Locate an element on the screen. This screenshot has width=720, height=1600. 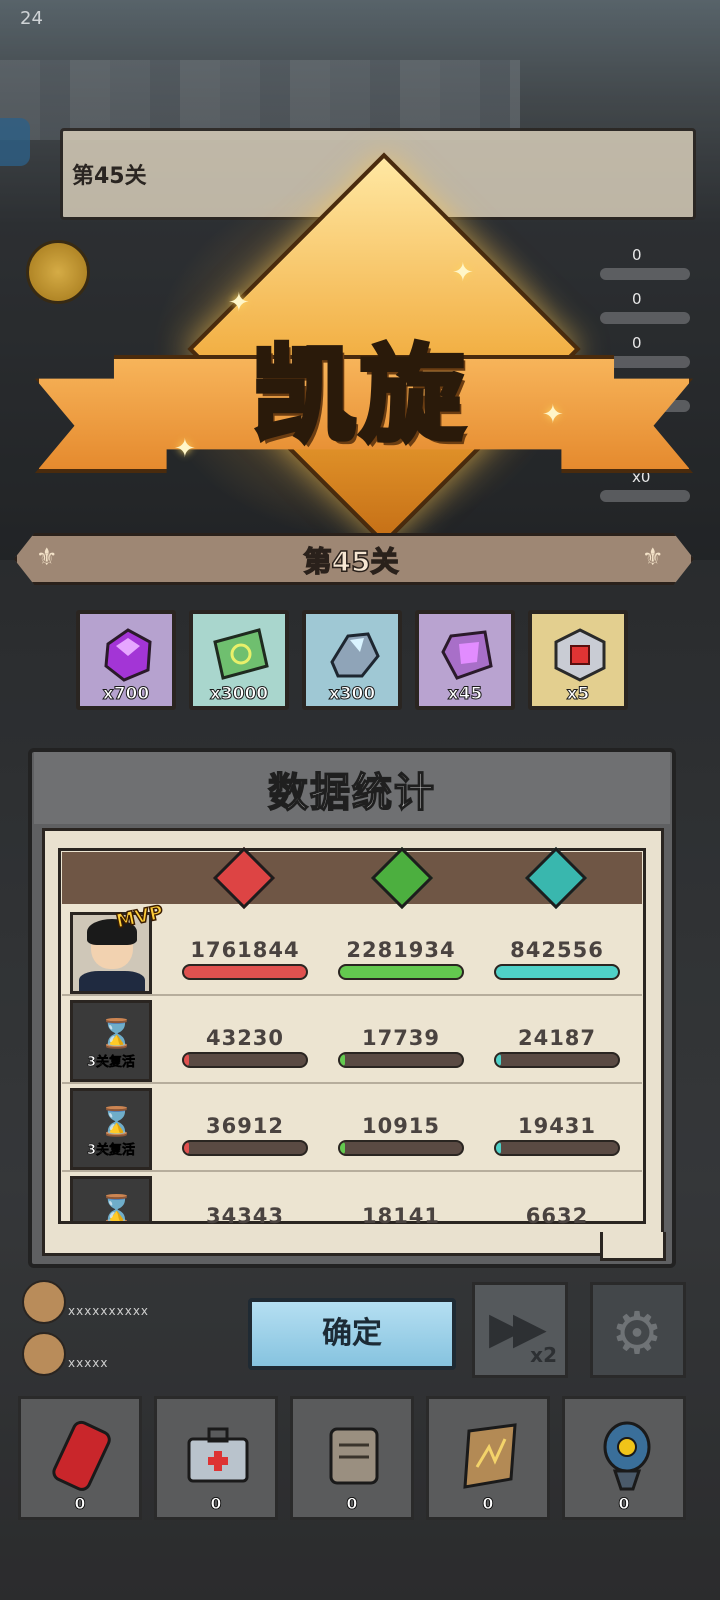
crystal-ore-icon is located at coordinates (355, 655).